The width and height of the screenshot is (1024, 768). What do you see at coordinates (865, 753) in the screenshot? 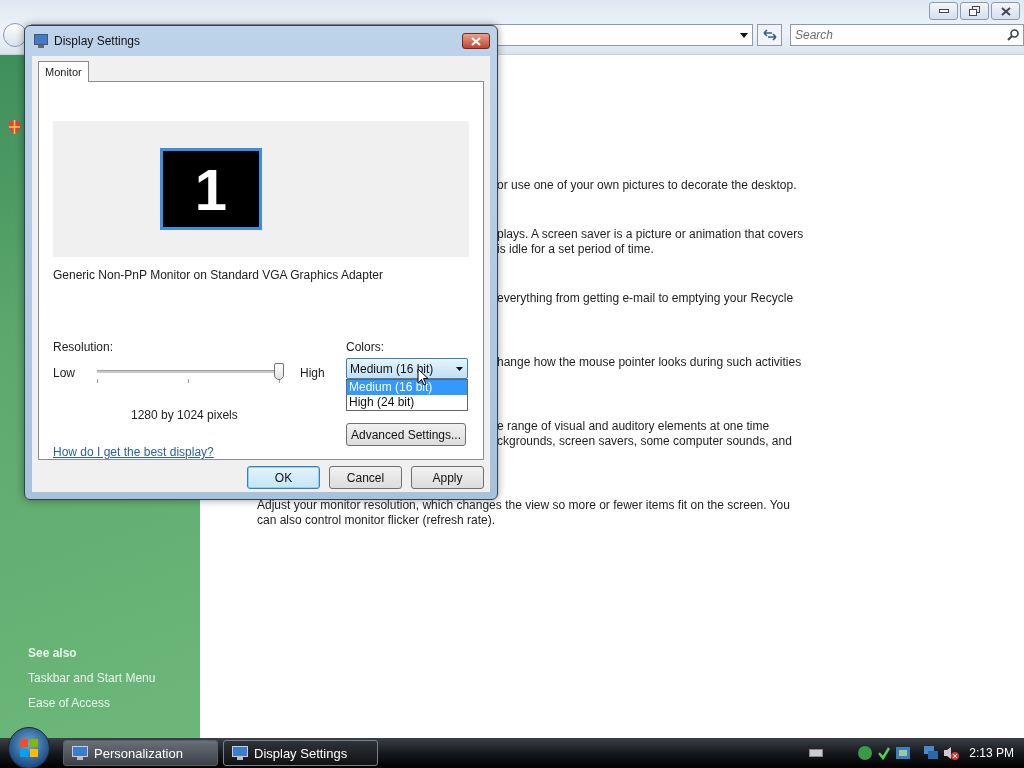
I see `globe-icon` at bounding box center [865, 753].